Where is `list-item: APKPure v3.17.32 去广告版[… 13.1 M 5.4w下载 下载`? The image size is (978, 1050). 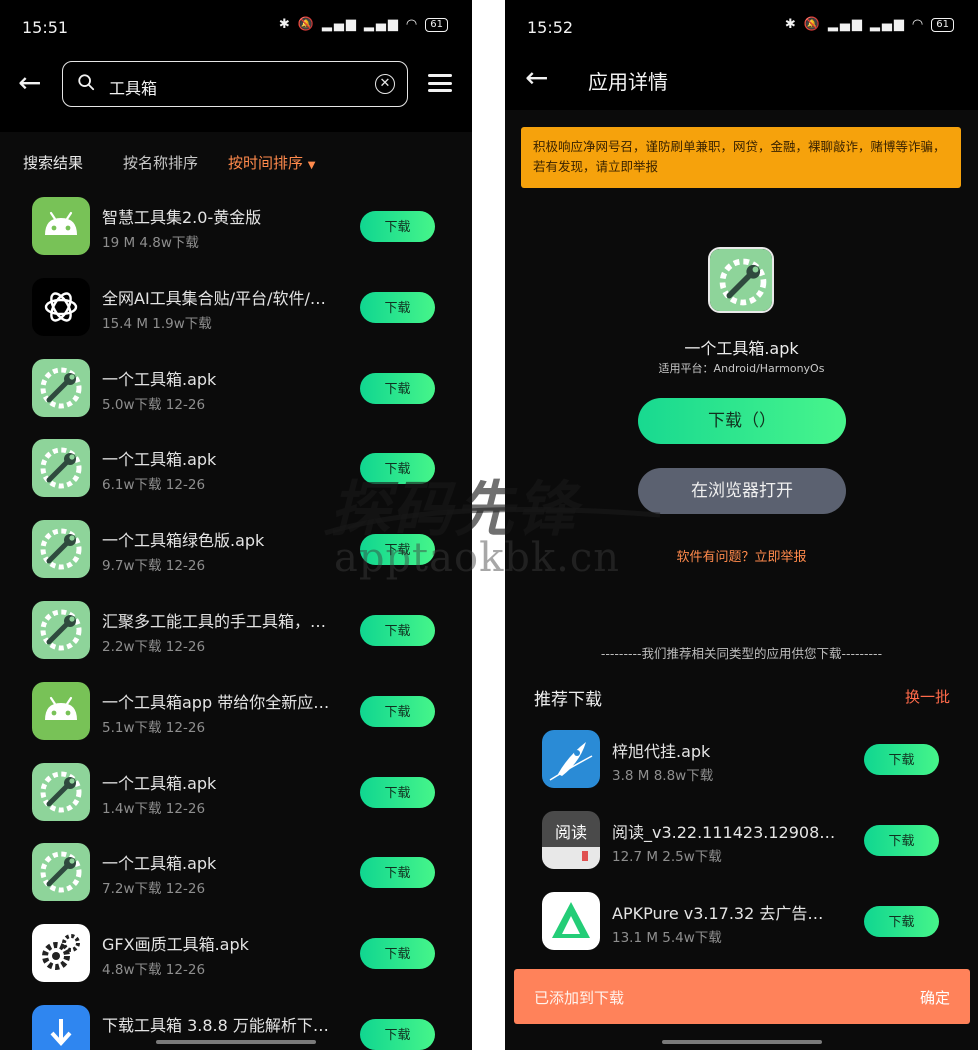 list-item: APKPure v3.17.32 去广告版[… 13.1 M 5.4w下载 下载 is located at coordinates (741, 924).